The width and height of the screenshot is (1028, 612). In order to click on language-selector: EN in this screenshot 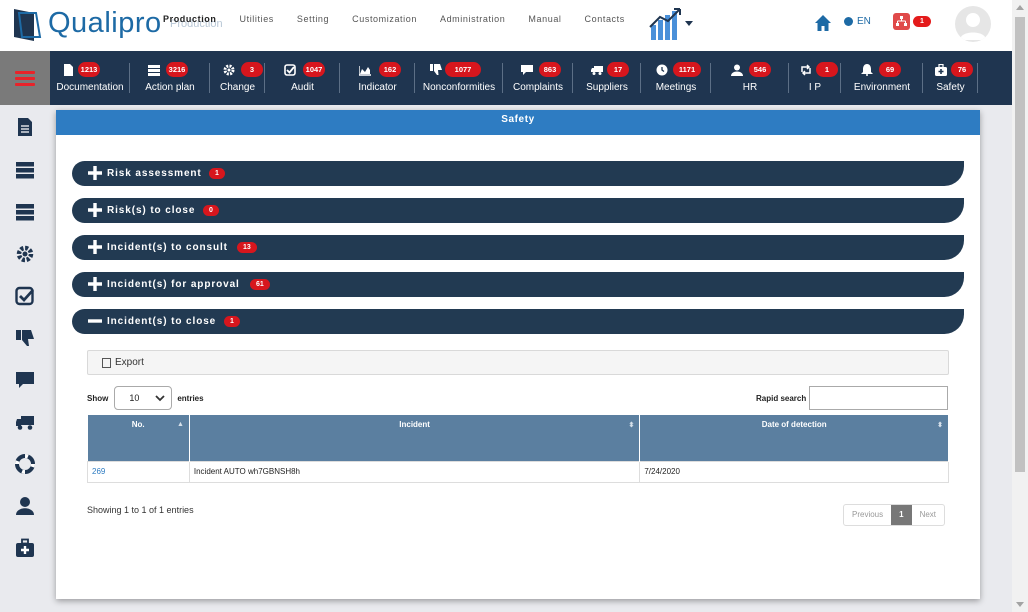, I will do `click(857, 21)`.